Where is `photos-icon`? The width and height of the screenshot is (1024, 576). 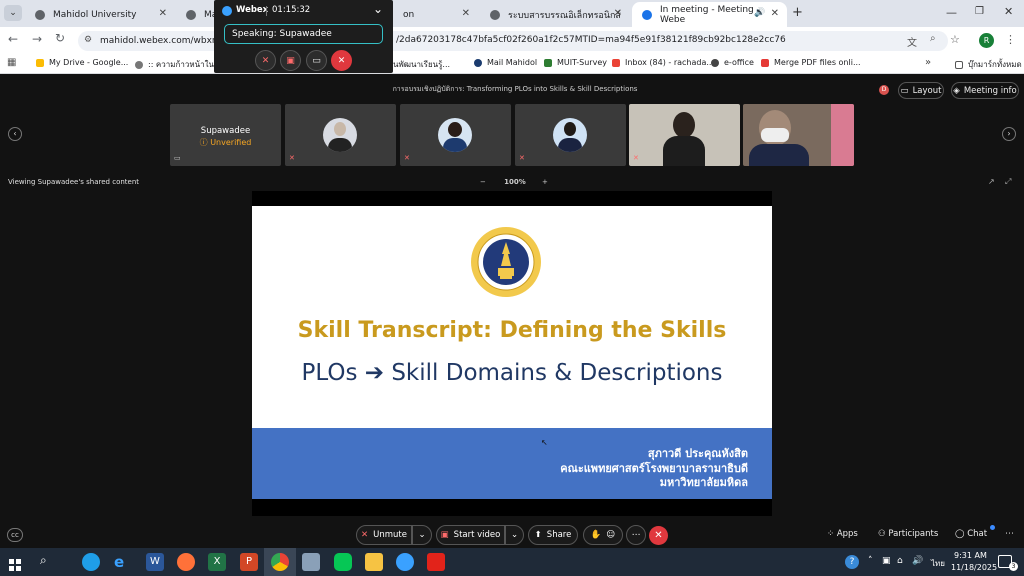 photos-icon is located at coordinates (311, 562).